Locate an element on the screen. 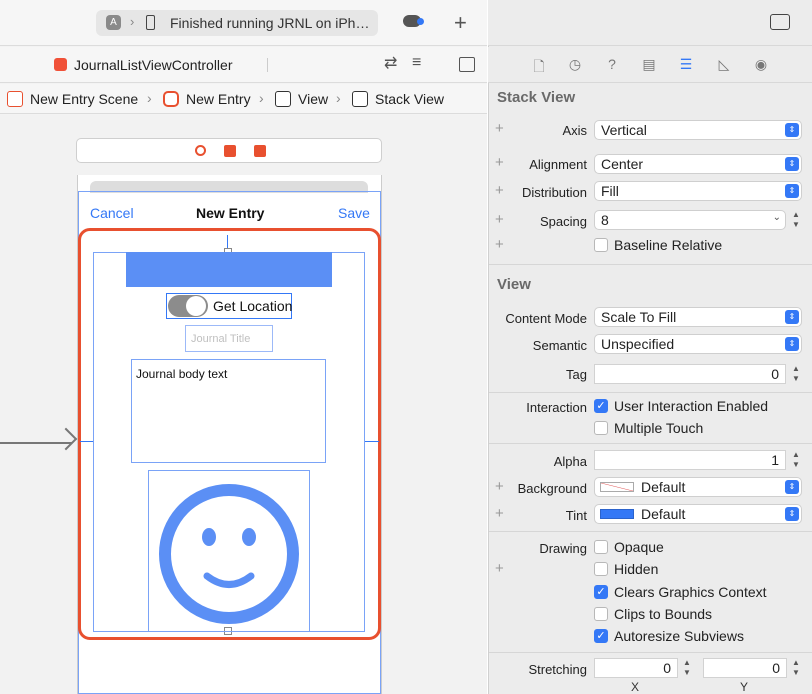  spacing-label: Spacing is located at coordinates (563, 221).